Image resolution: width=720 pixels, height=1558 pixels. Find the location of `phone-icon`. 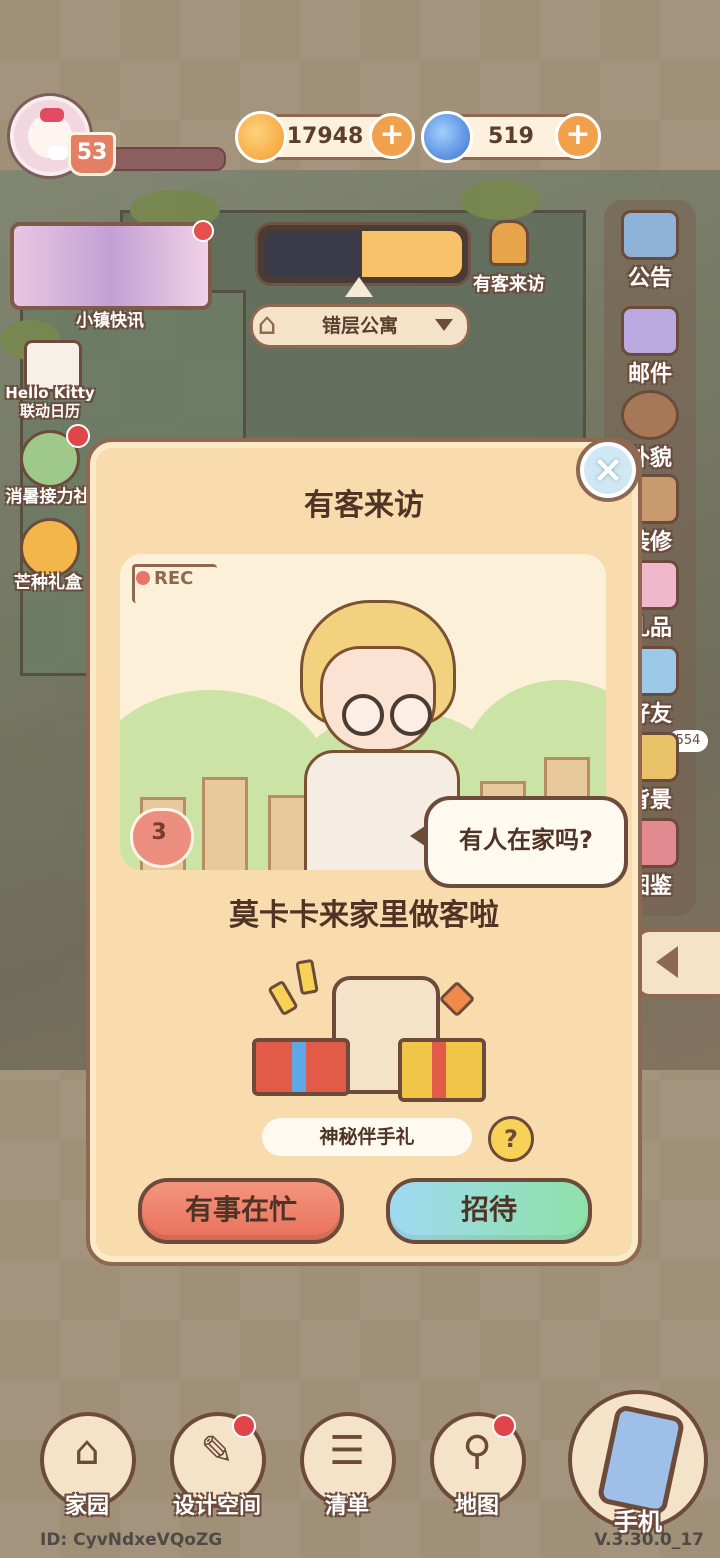

phone-icon is located at coordinates (641, 1460).